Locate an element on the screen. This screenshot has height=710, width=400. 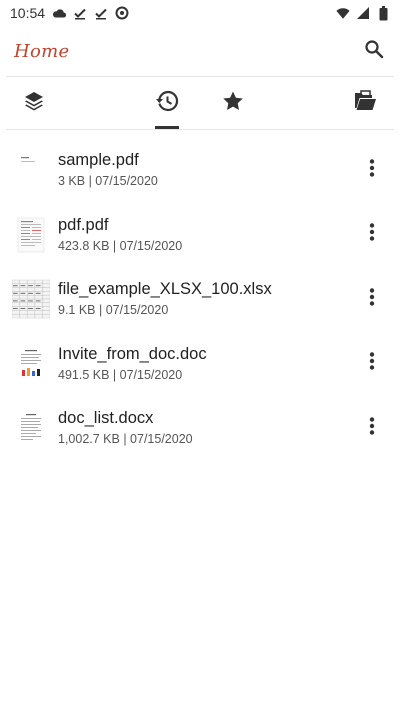
file-meta: 423.8 KB | 07/15/2020 is located at coordinates (120, 245).